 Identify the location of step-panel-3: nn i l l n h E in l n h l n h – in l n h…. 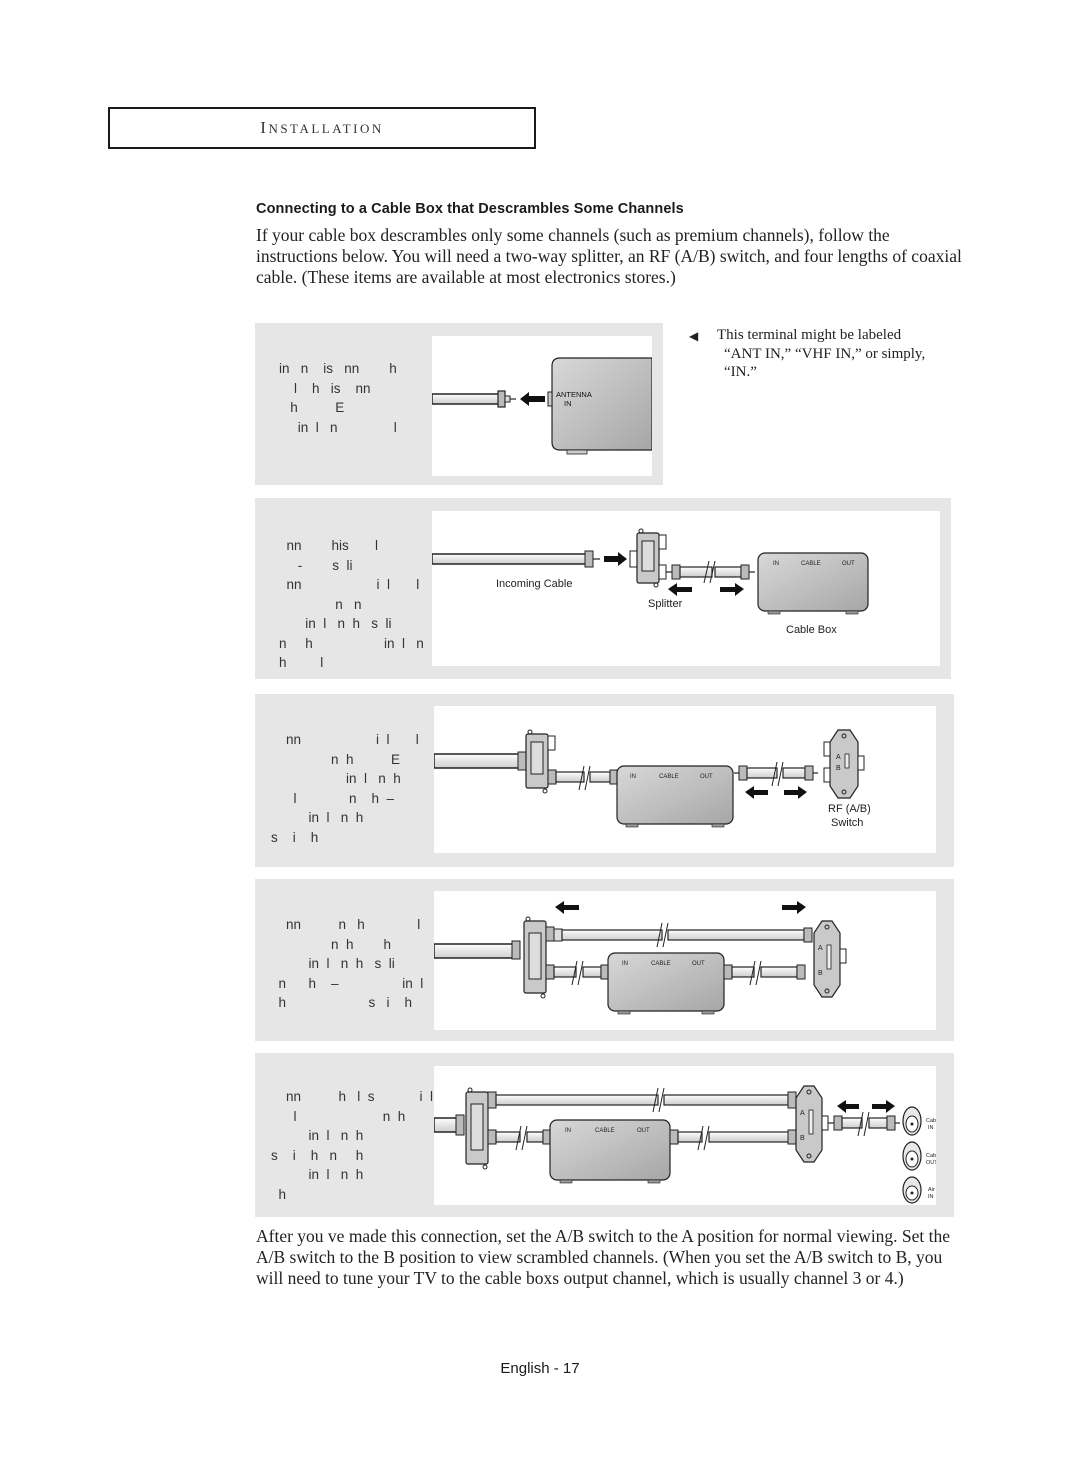
(604, 780).